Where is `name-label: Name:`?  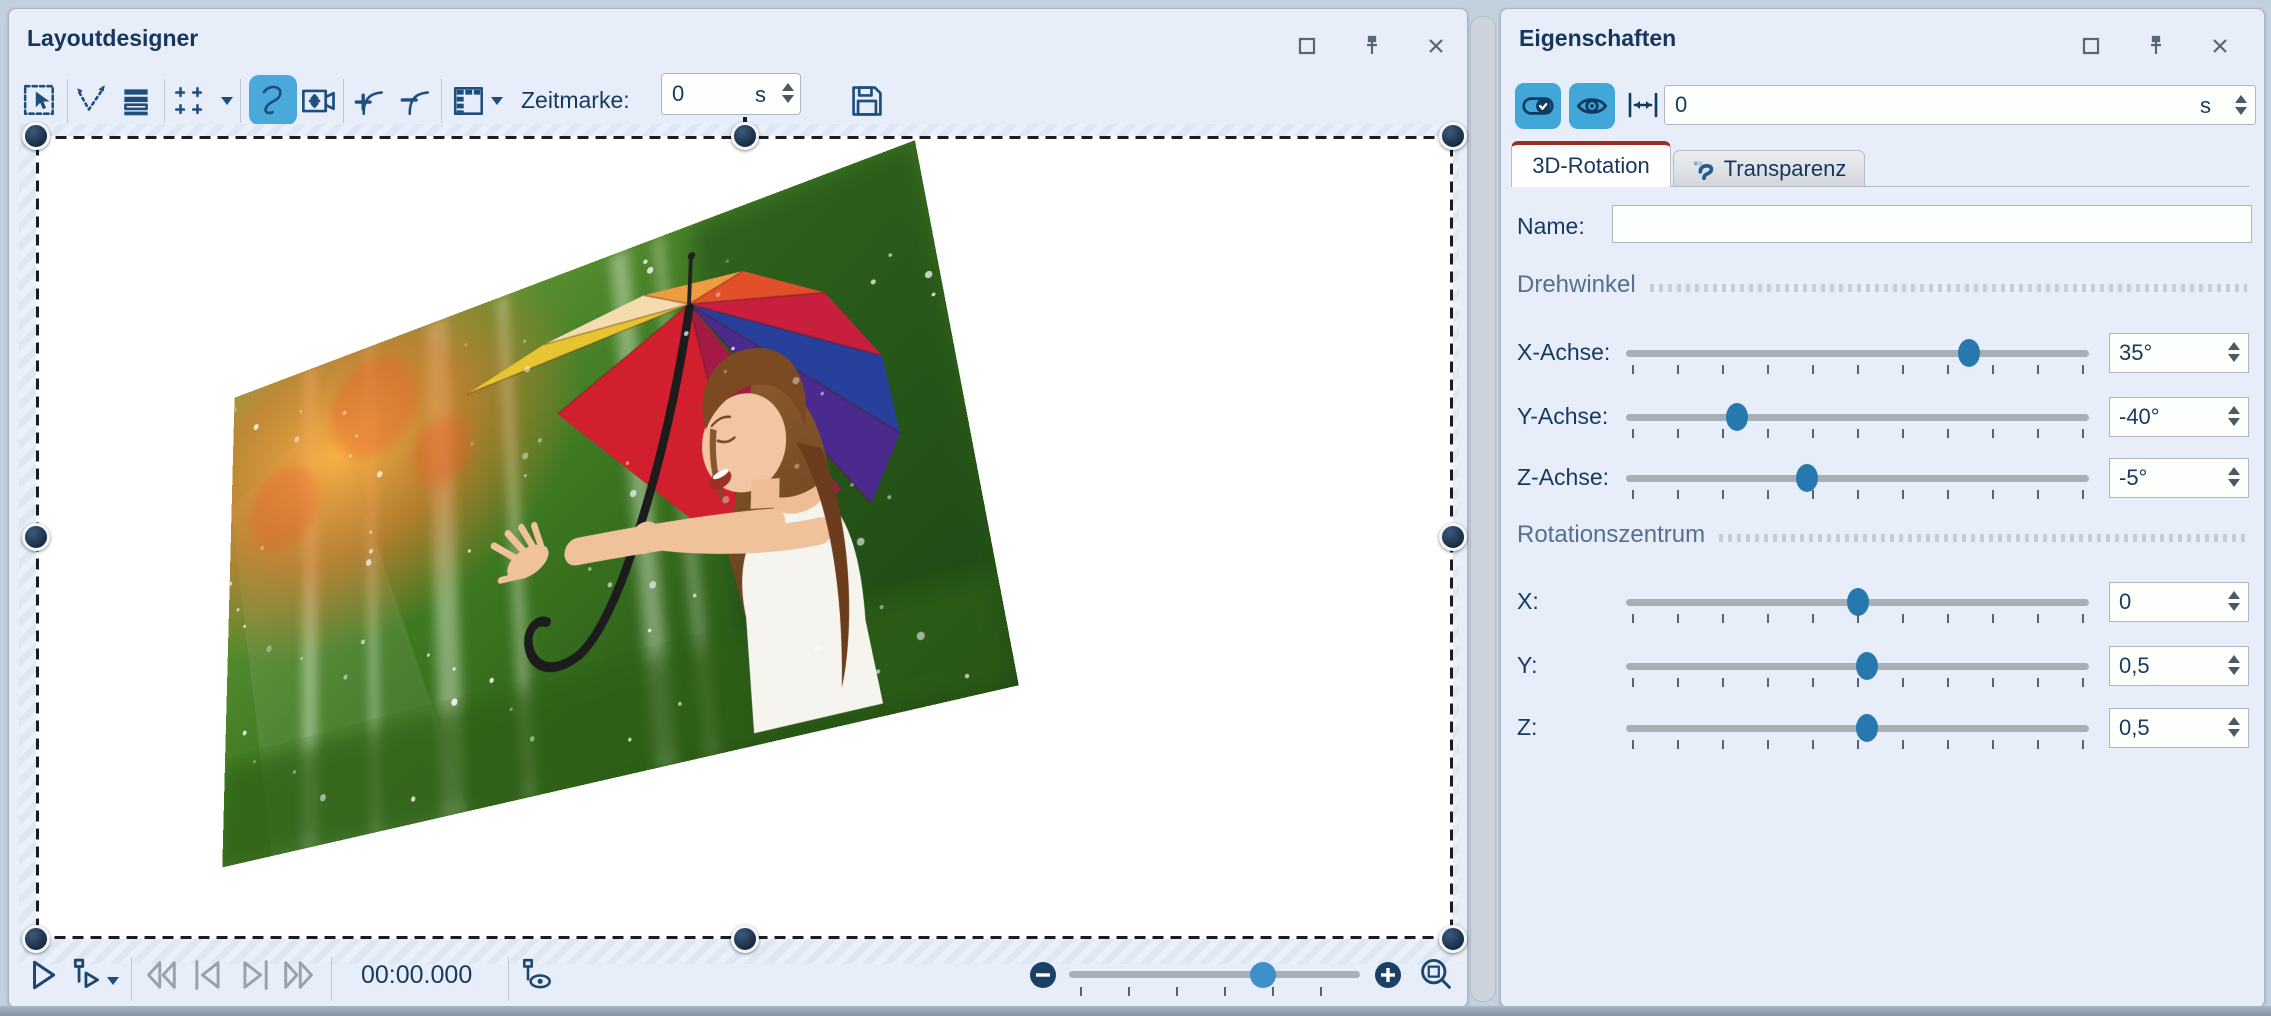 name-label: Name: is located at coordinates (1551, 226).